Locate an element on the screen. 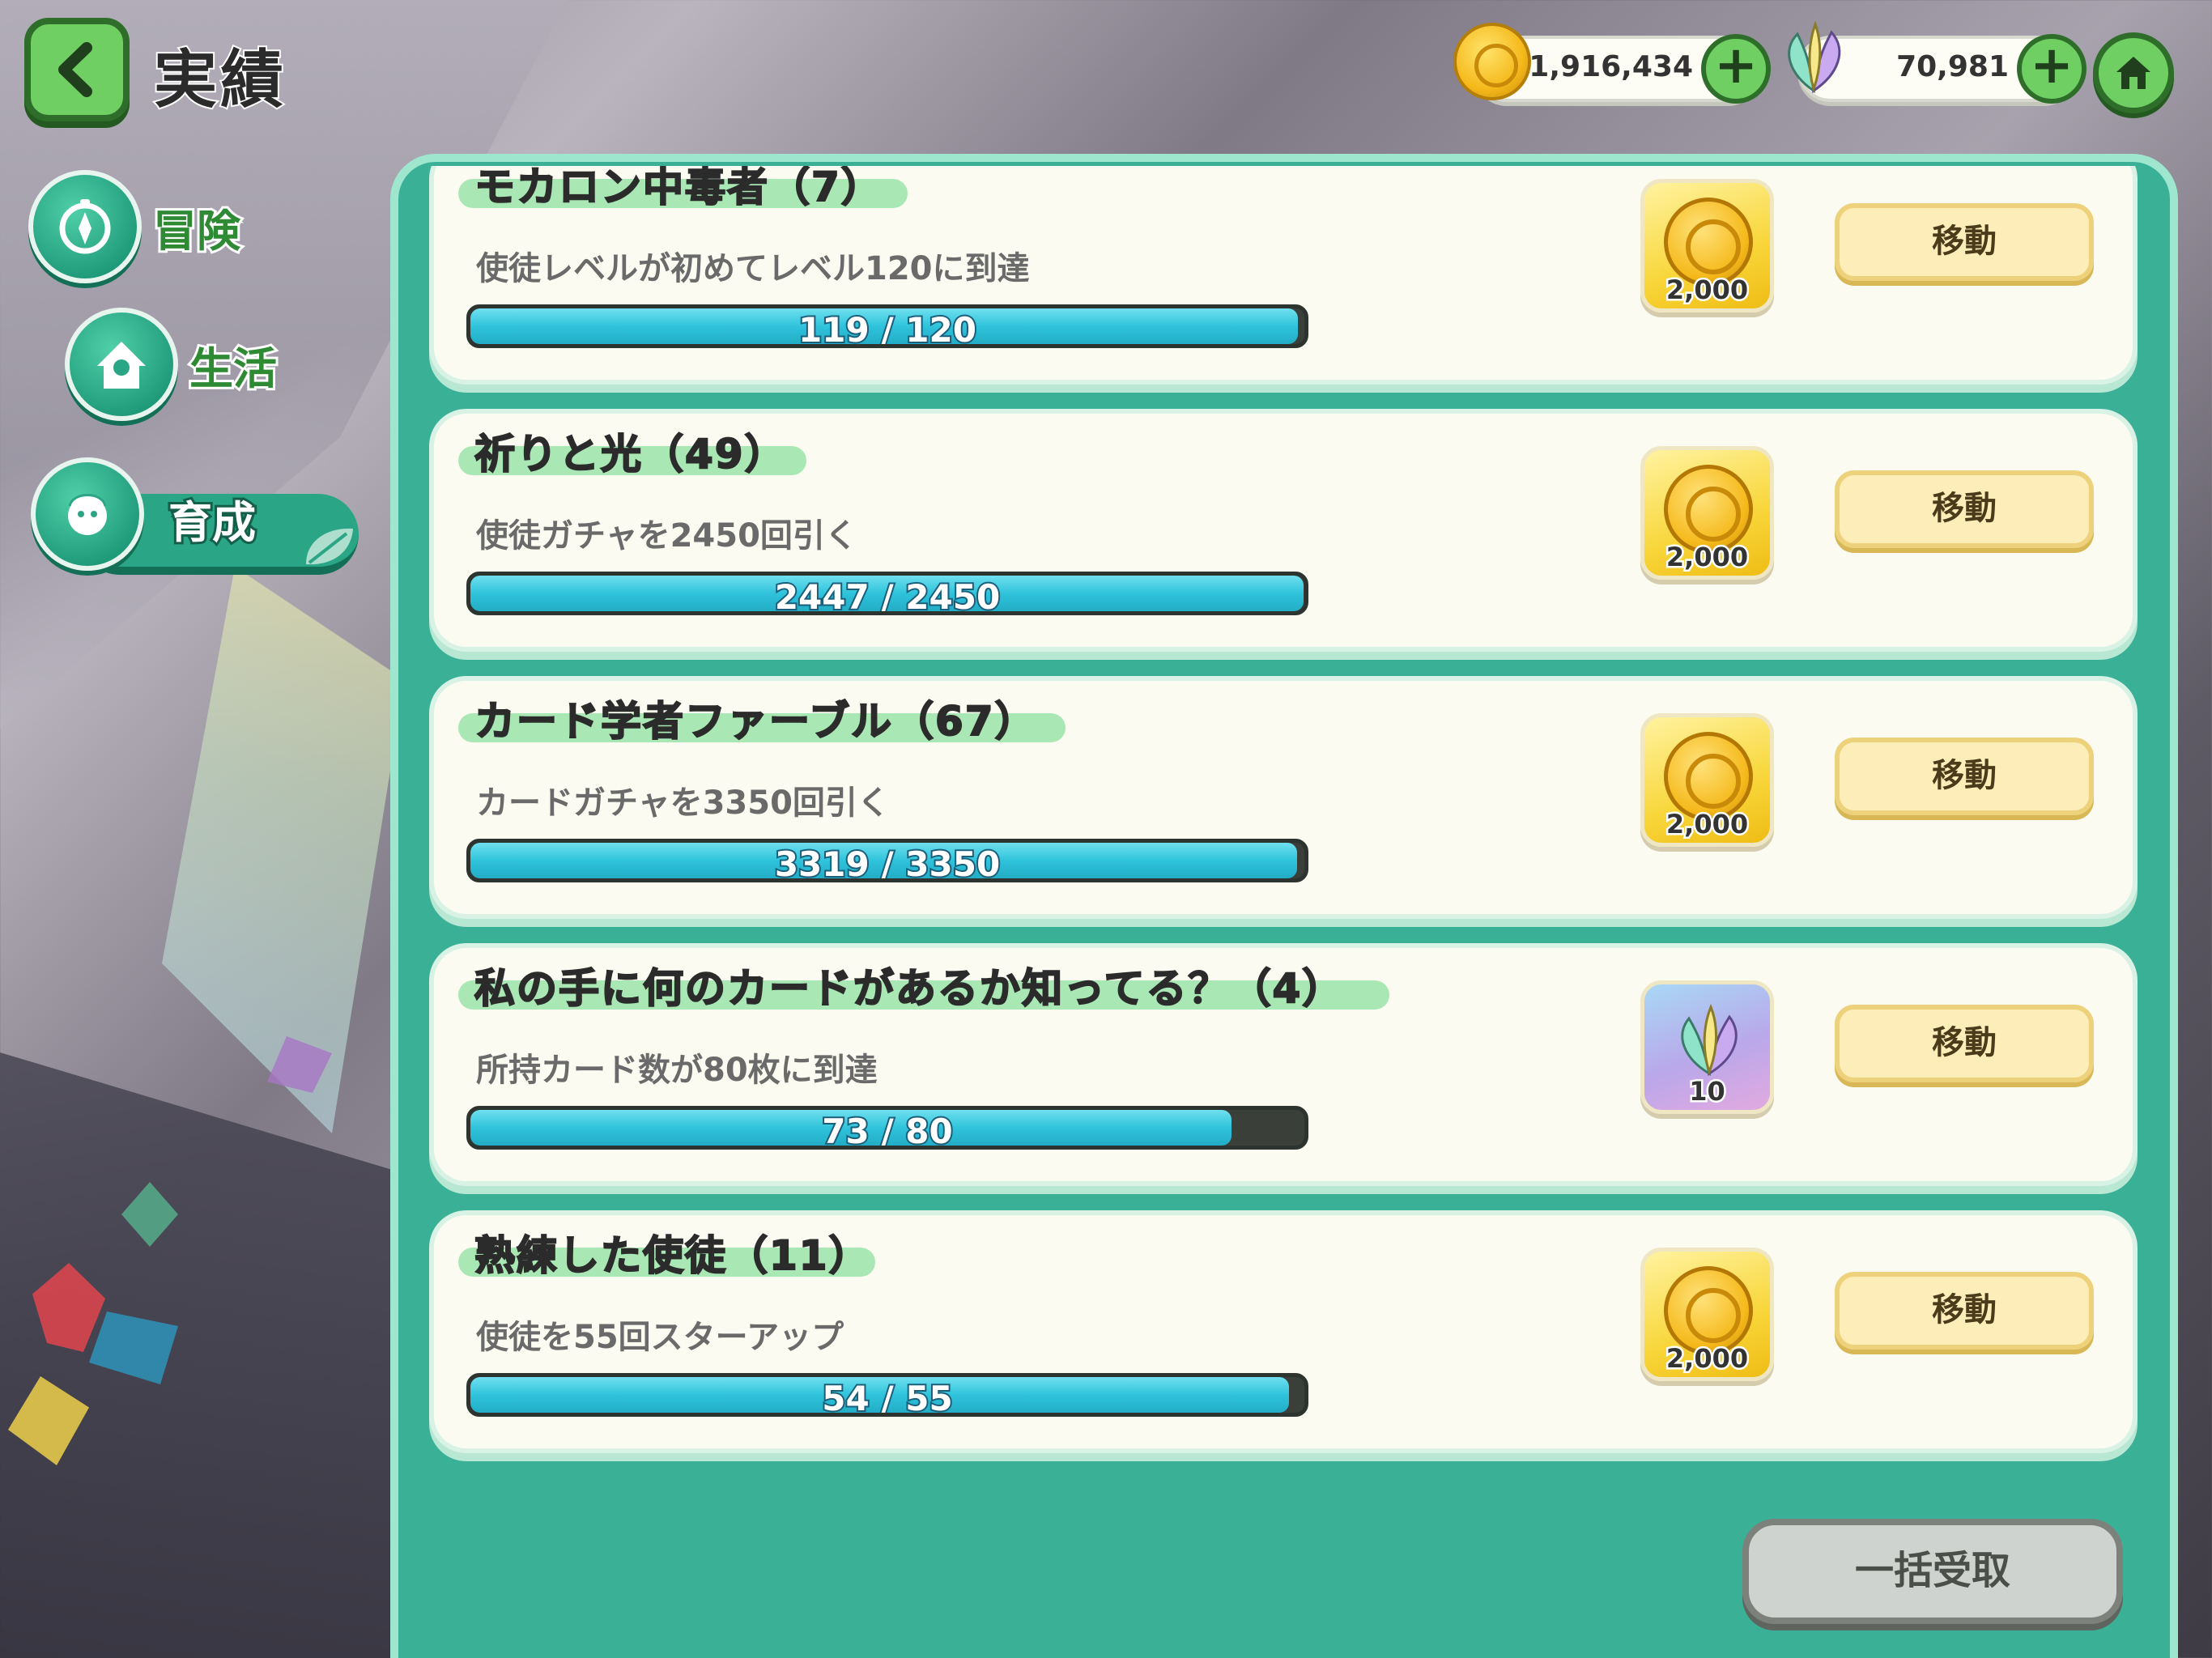 The image size is (2212, 1658). achievement-title: 熟練した使徒（11） is located at coordinates (673, 1255).